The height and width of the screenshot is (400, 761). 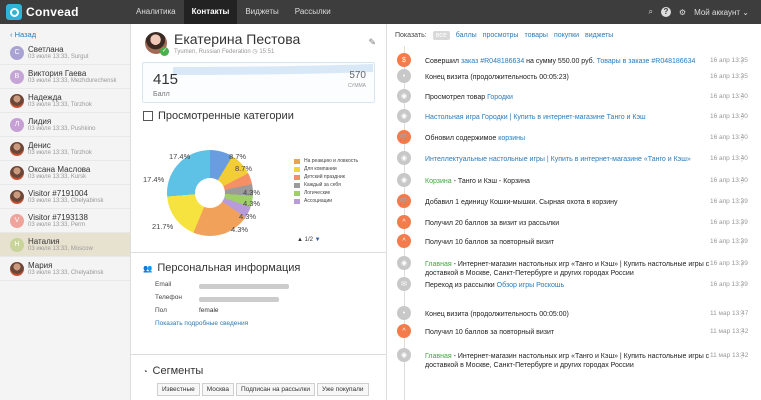 What do you see at coordinates (573, 138) in the screenshot?
I see `event-text: Обновил содержимое корзины` at bounding box center [573, 138].